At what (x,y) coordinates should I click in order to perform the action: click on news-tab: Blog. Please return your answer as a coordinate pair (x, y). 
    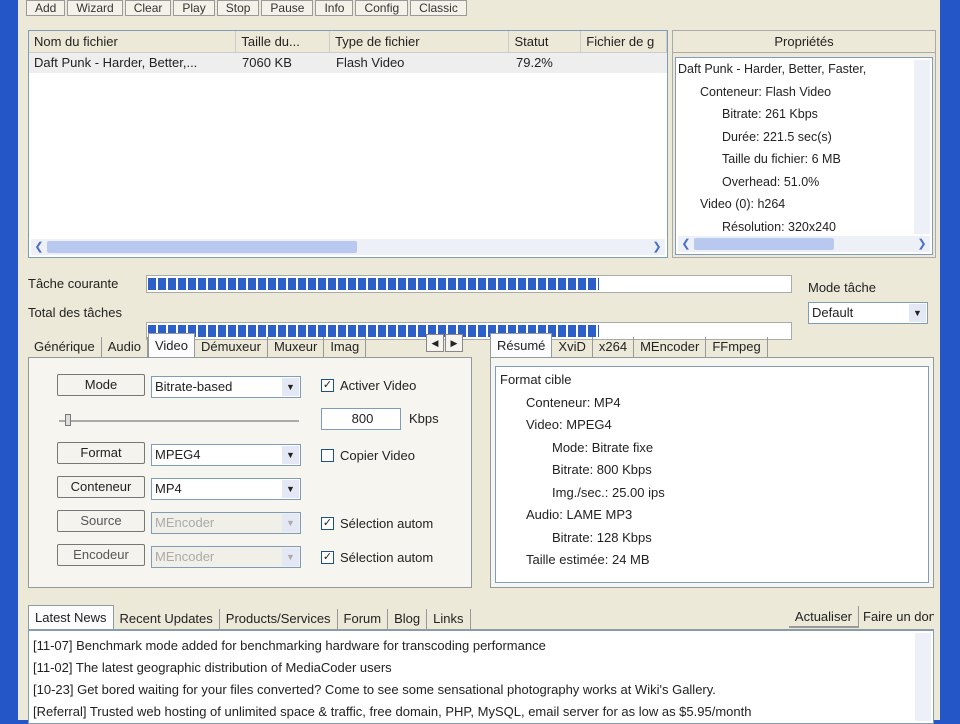
    Looking at the image, I should click on (408, 619).